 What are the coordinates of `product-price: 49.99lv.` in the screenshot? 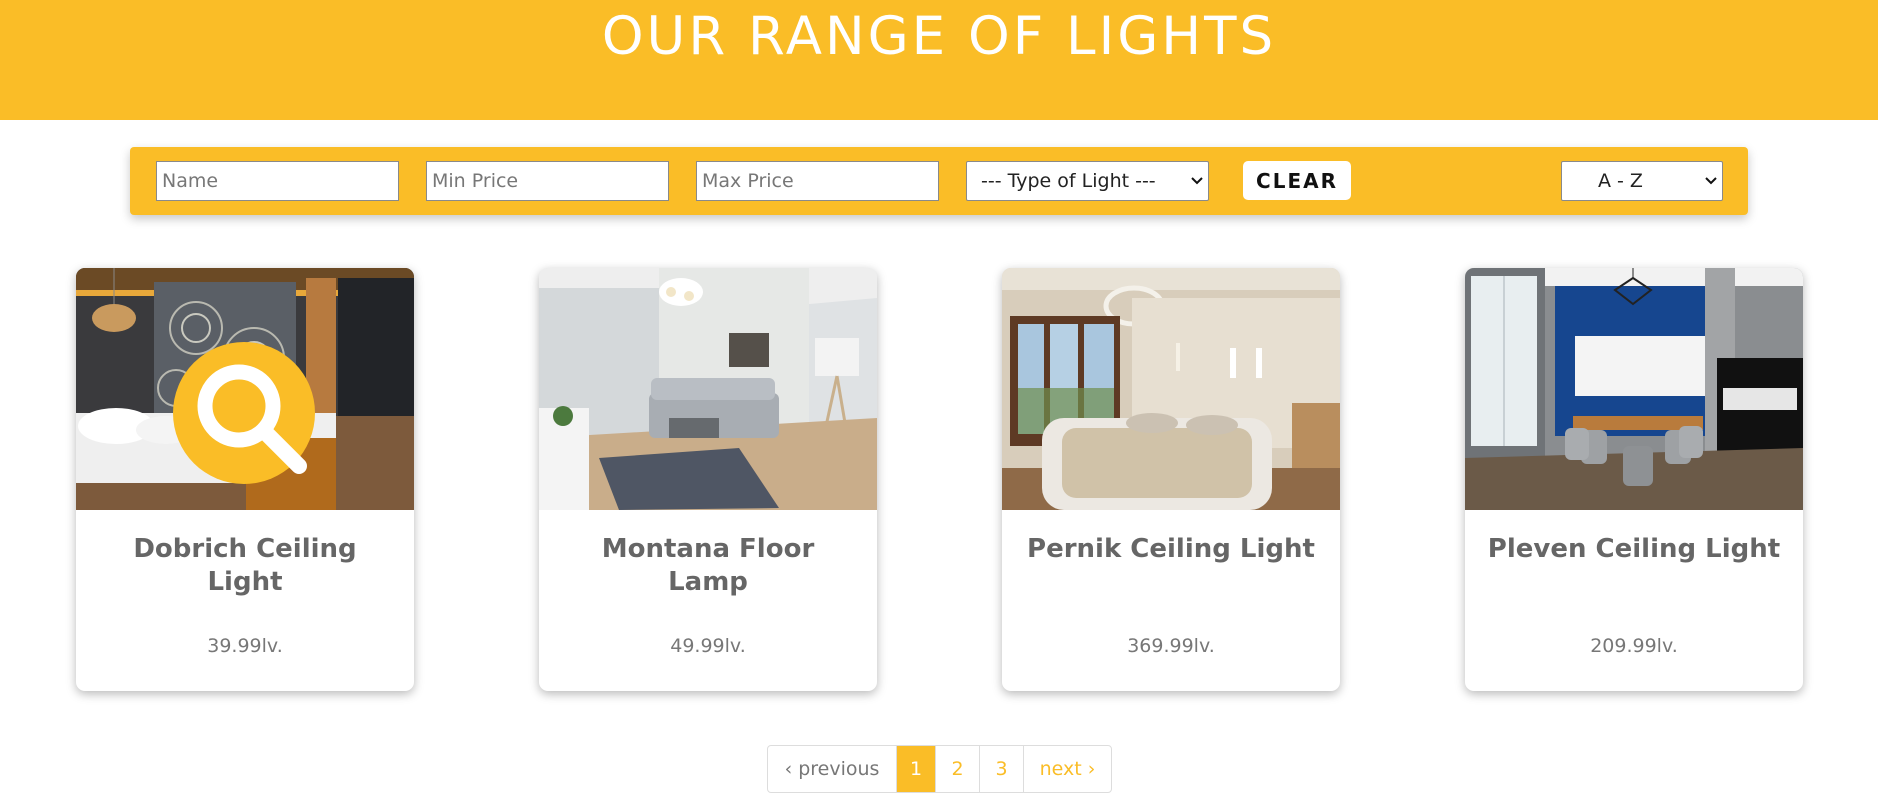 It's located at (708, 646).